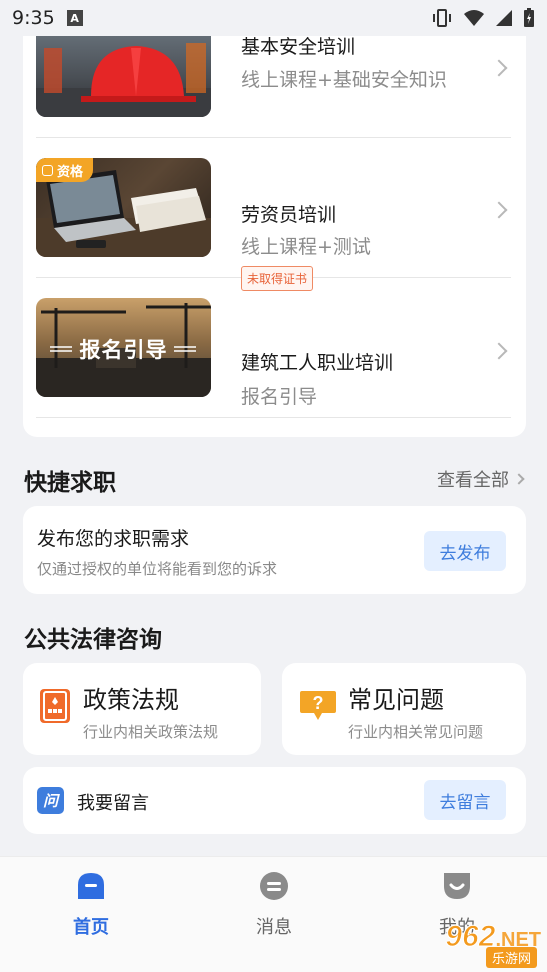 The image size is (547, 972). What do you see at coordinates (274, 886) in the screenshot?
I see `message-bubble-icon` at bounding box center [274, 886].